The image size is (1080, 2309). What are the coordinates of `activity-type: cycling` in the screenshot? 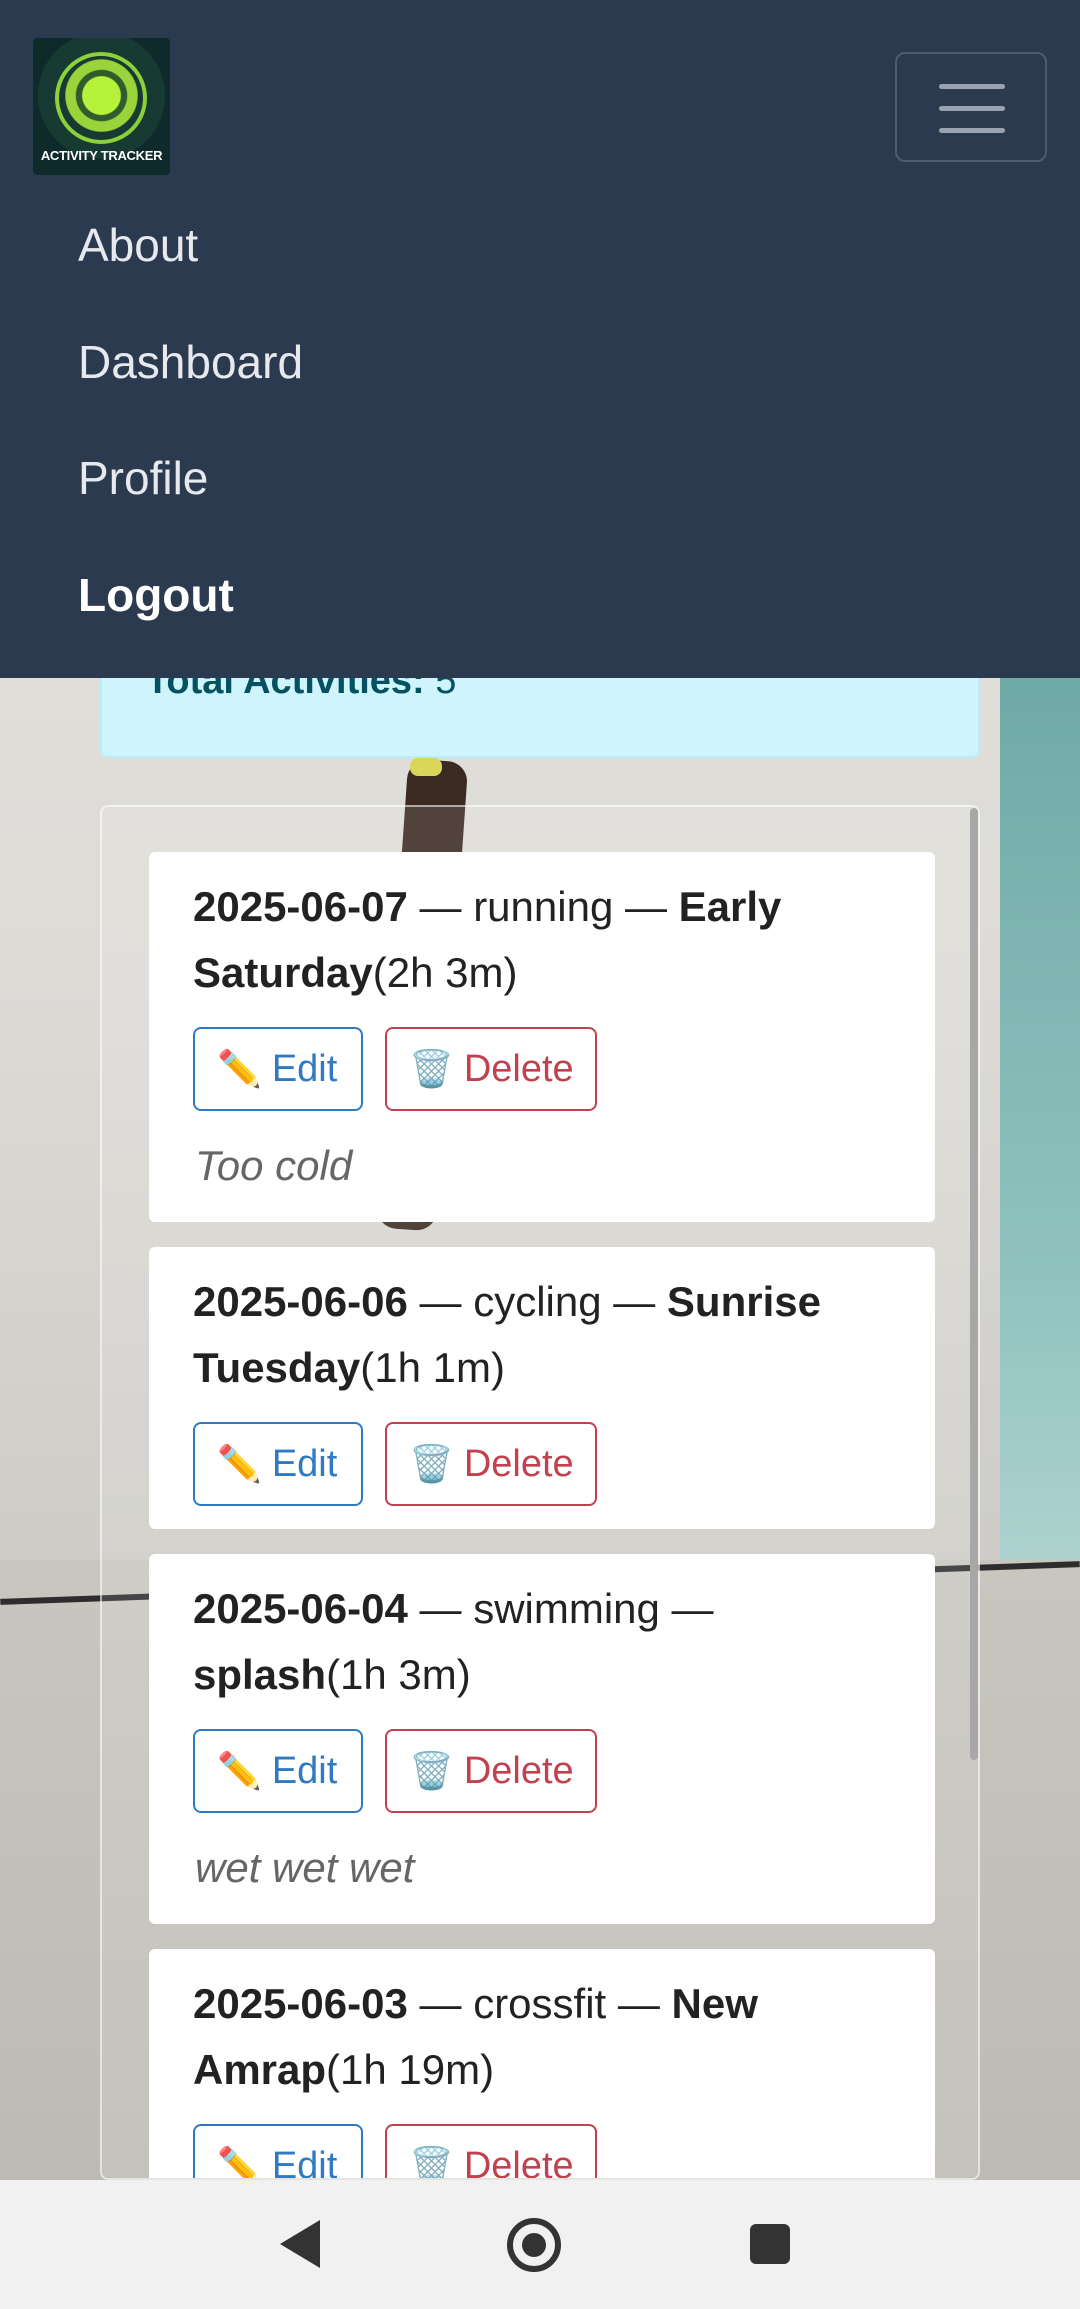 It's located at (537, 1301).